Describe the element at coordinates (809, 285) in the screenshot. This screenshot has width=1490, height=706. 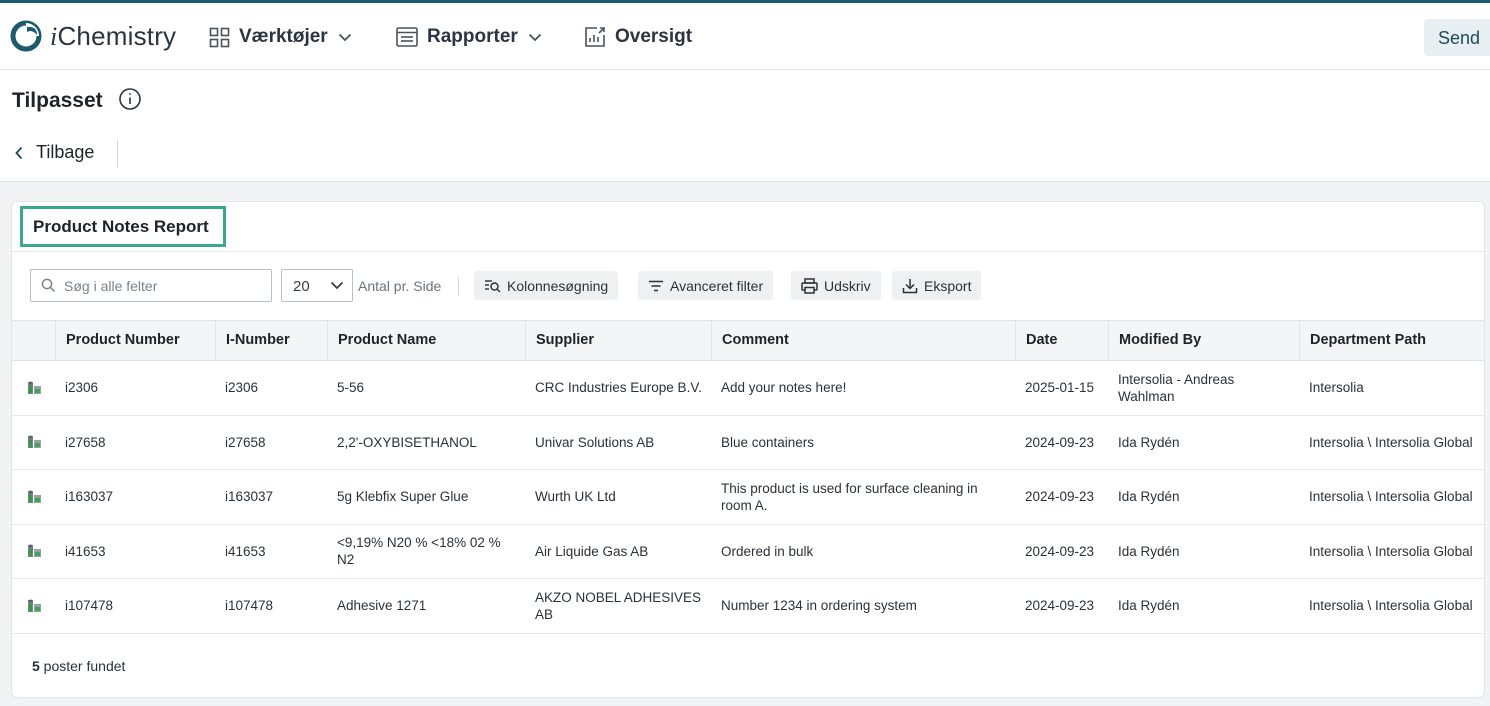
I see `printer-icon` at that location.